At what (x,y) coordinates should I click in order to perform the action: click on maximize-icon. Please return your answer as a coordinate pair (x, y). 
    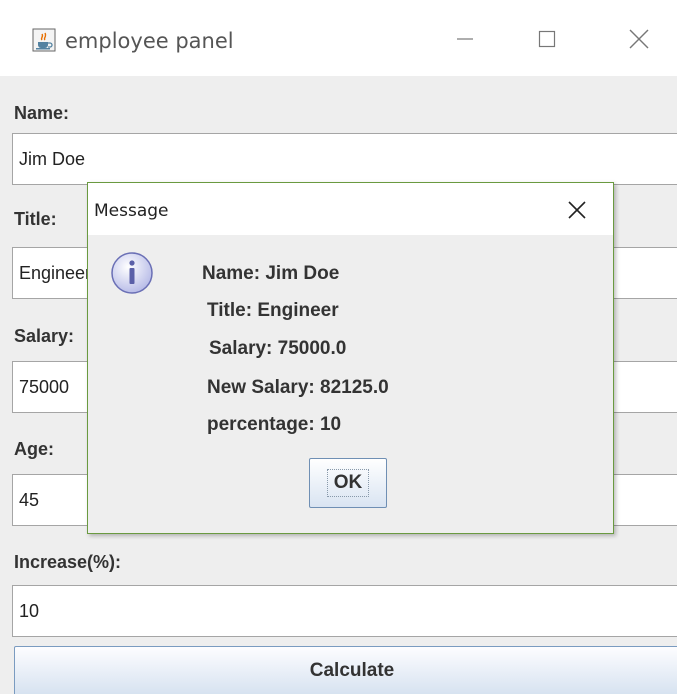
    Looking at the image, I should click on (547, 39).